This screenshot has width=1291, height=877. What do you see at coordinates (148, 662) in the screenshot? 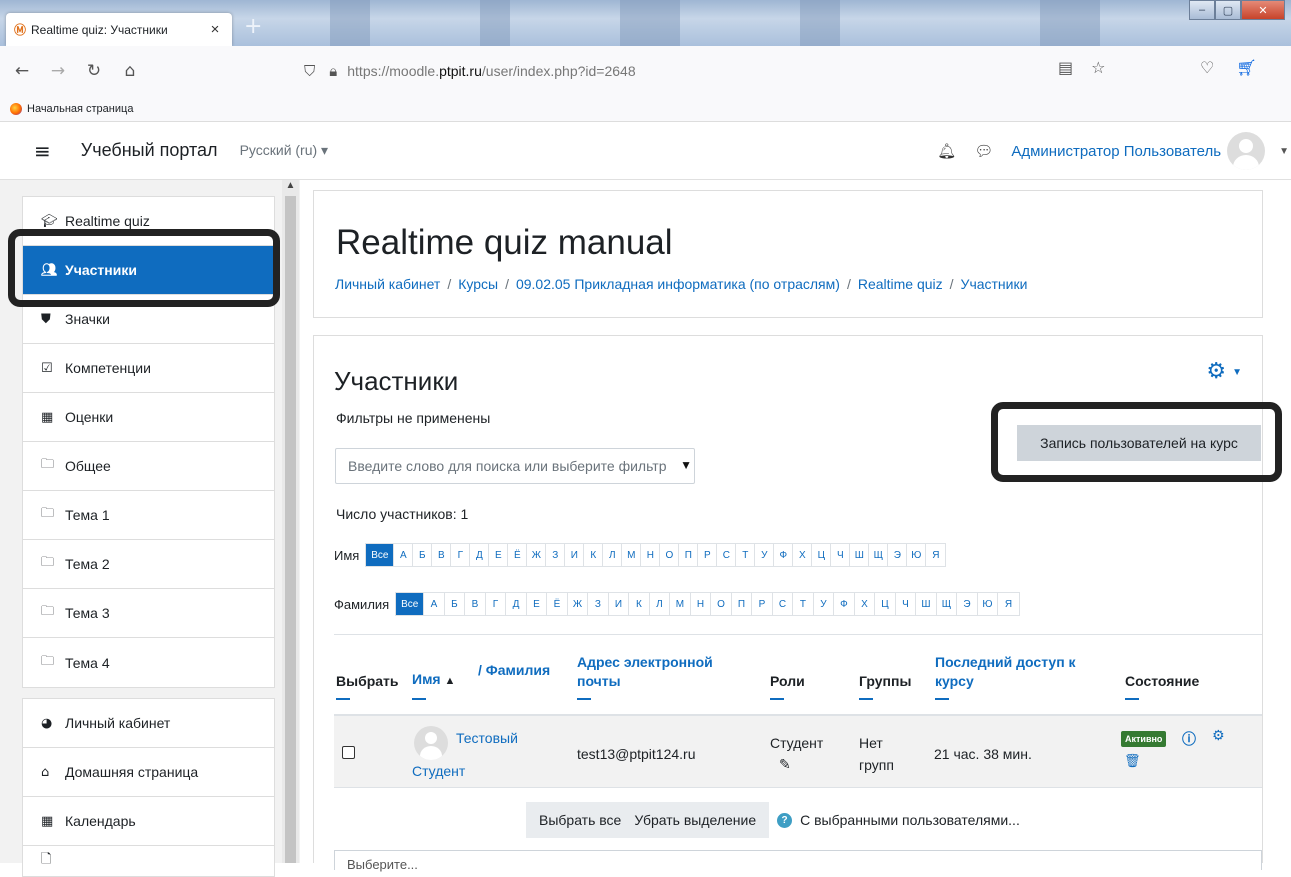
I see `sidebar-item-topic-4: 🗀︎ Тема 4` at bounding box center [148, 662].